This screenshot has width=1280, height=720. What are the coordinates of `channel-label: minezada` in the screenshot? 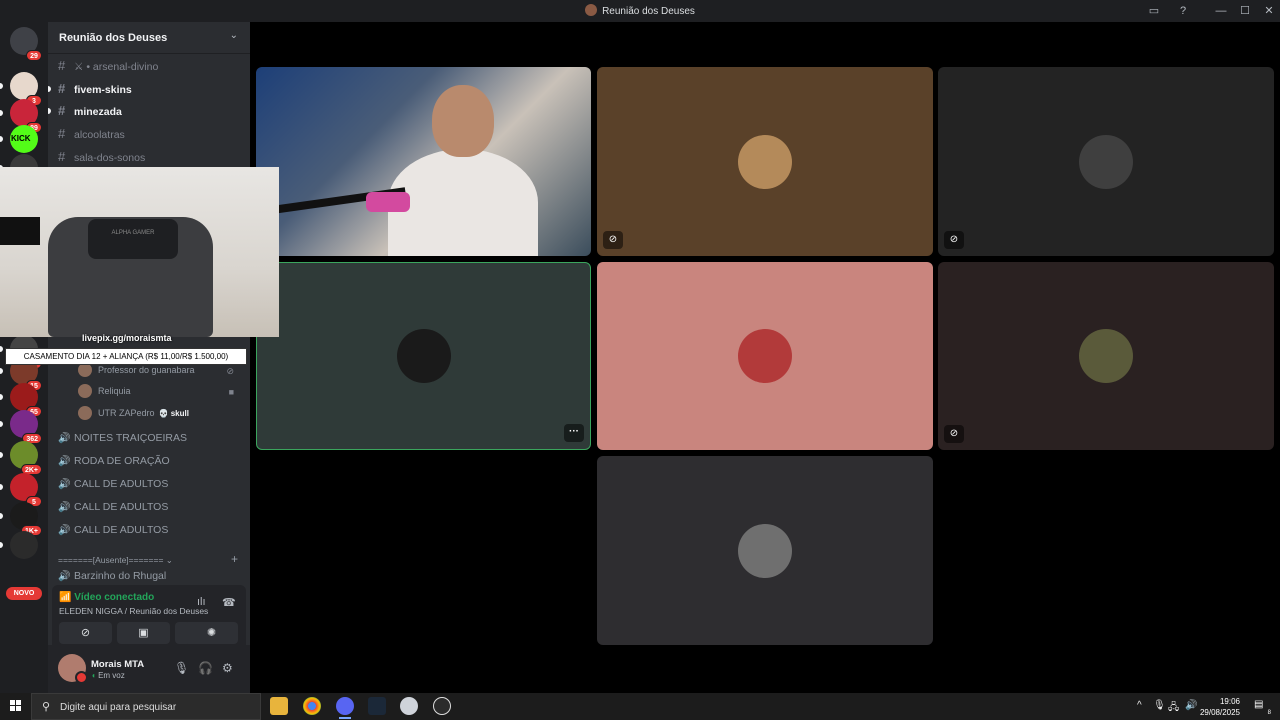 It's located at (98, 112).